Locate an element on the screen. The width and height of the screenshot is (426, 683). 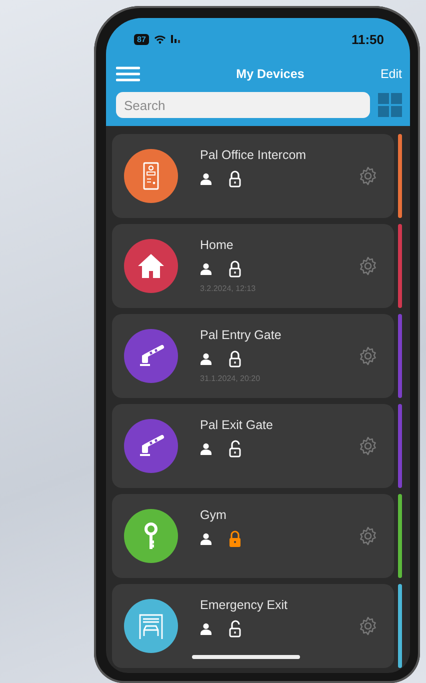
battery-indicator: 87 is located at coordinates (141, 39).